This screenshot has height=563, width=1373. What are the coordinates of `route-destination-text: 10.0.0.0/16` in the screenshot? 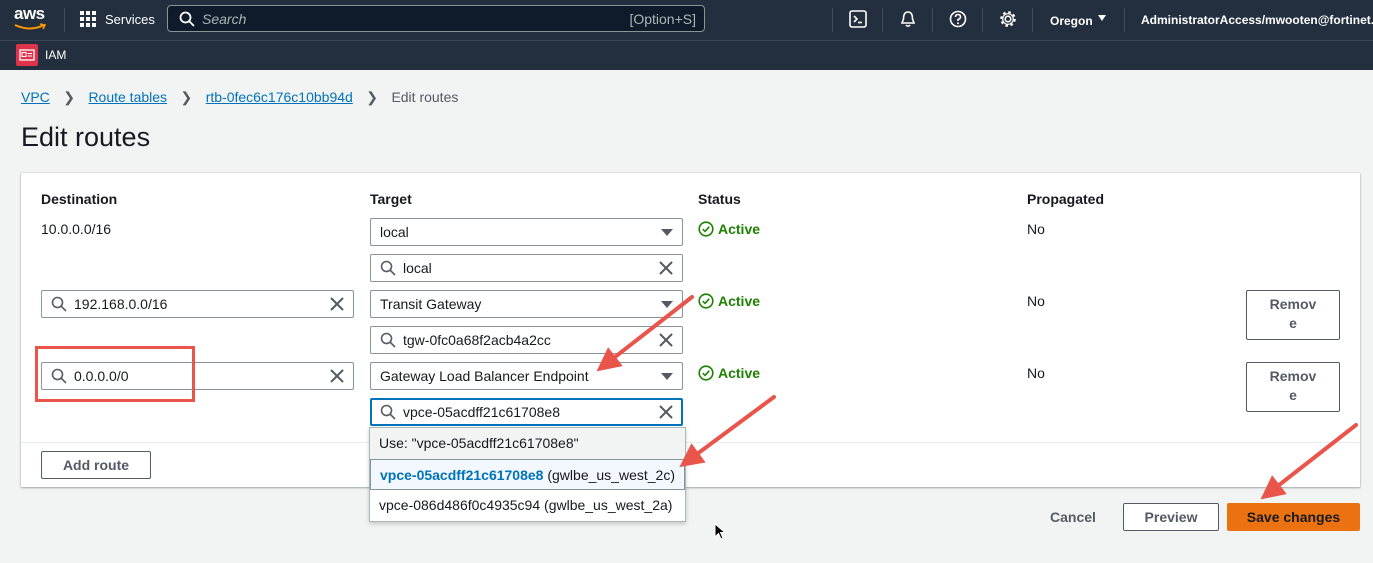 It's located at (76, 229).